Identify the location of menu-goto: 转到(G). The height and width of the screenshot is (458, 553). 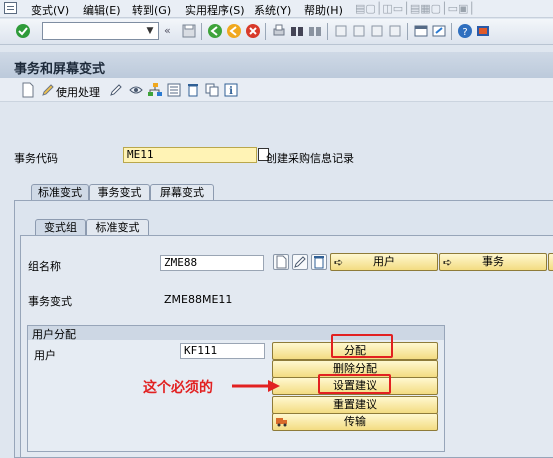
(151, 10).